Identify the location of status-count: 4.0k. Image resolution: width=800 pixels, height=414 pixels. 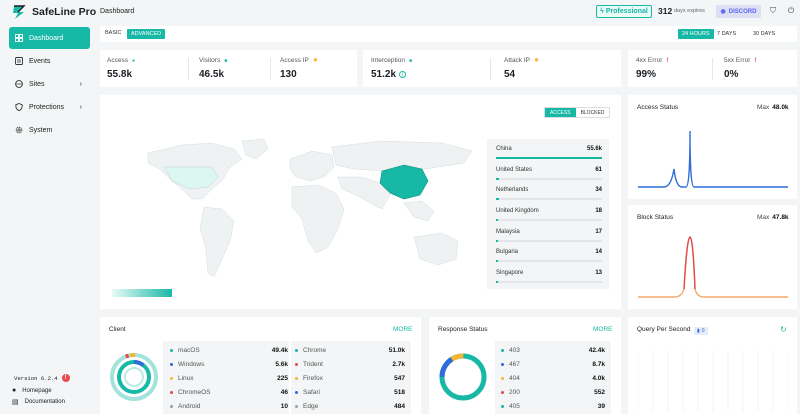
(598, 378).